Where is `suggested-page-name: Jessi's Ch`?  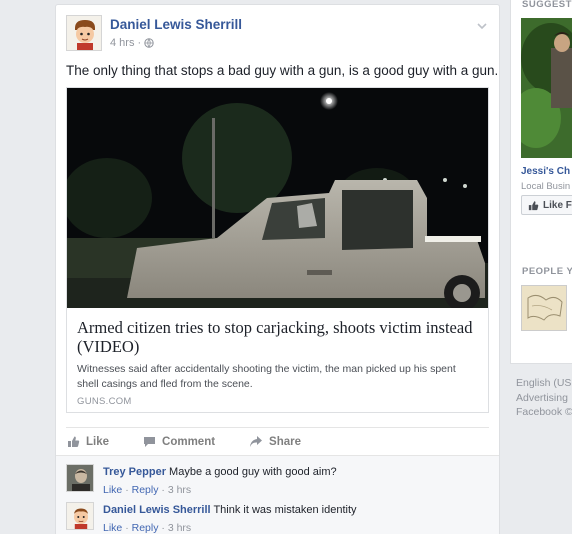
suggested-page-name: Jessi's Ch is located at coordinates (545, 171).